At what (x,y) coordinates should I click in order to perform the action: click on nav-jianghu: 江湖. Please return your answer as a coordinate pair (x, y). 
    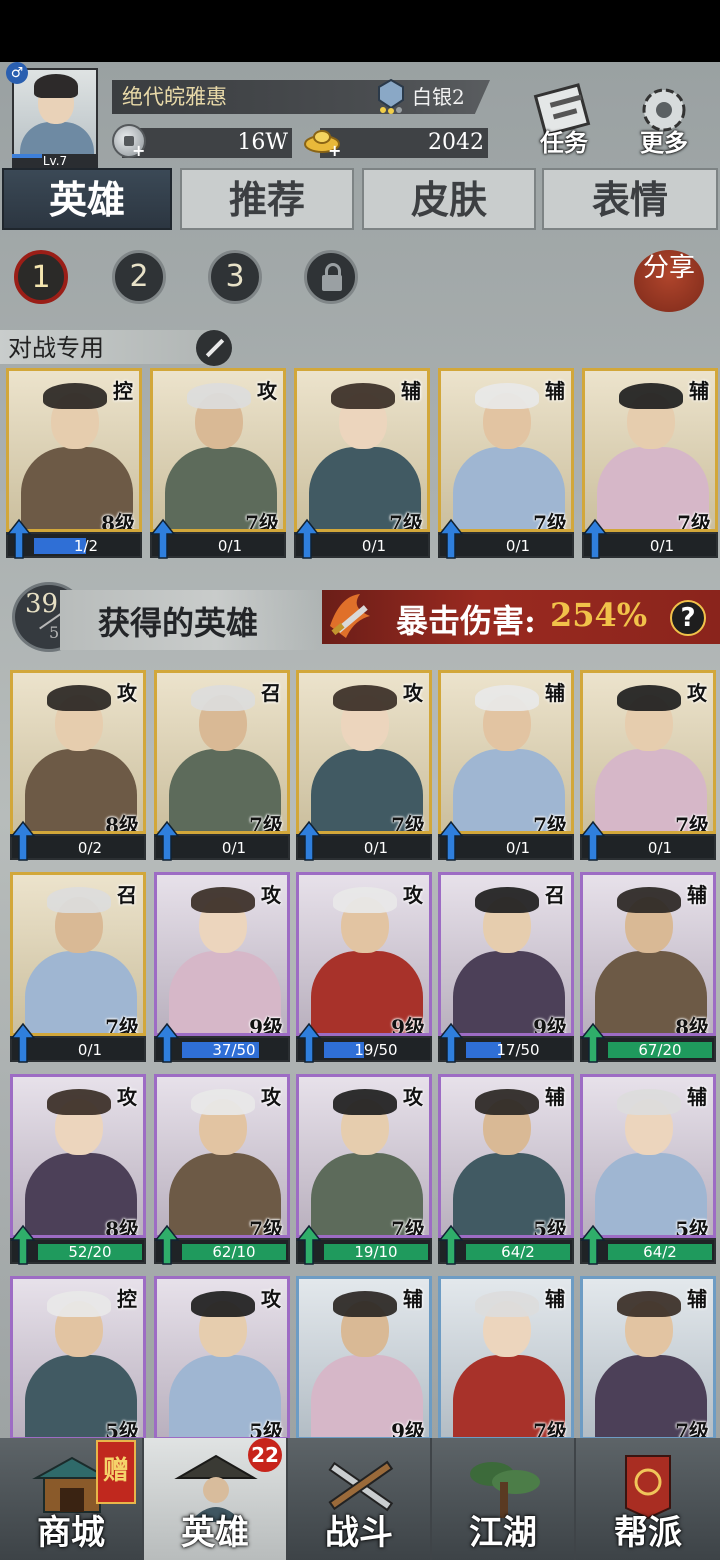
    Looking at the image, I should click on (504, 1499).